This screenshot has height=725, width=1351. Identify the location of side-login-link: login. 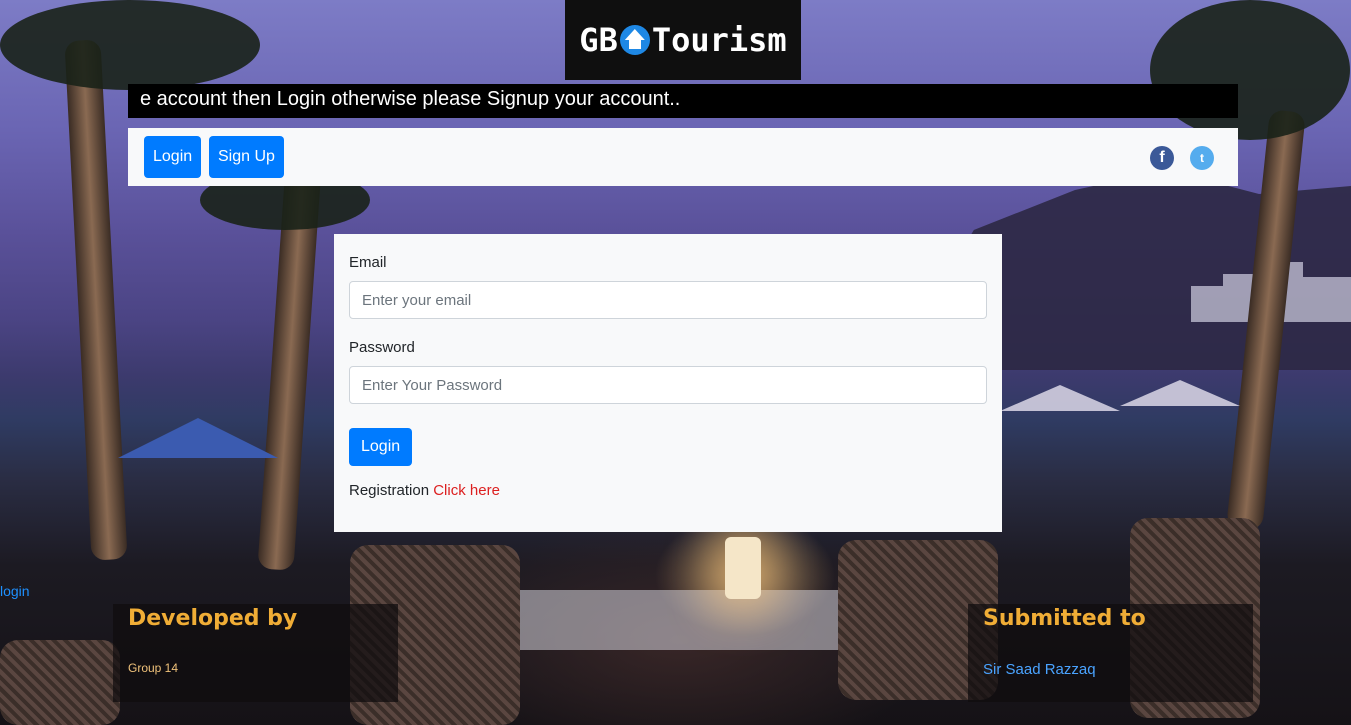
(15, 591).